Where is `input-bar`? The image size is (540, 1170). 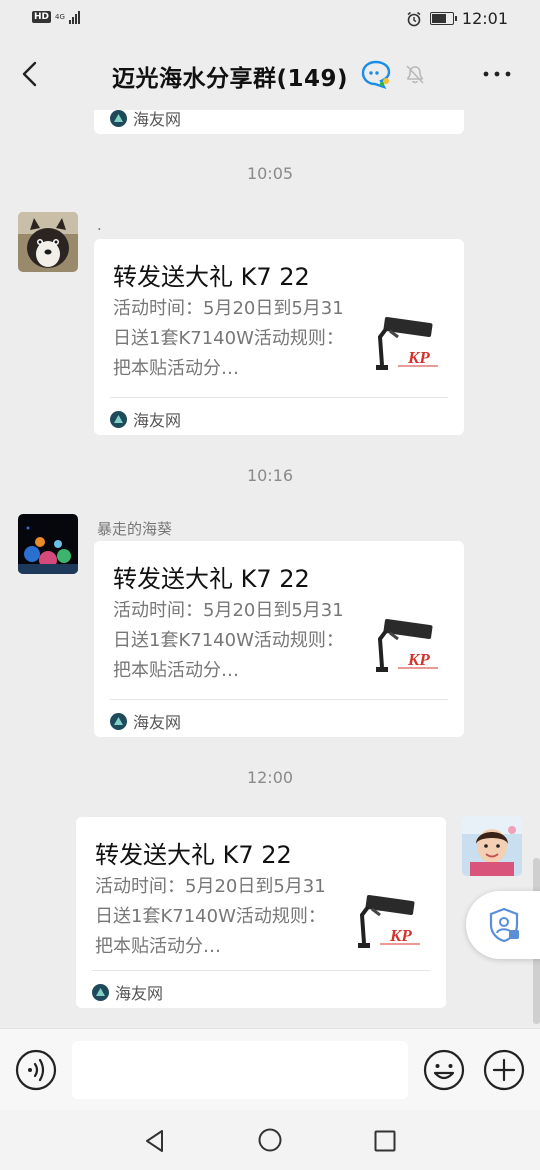
input-bar is located at coordinates (270, 1069).